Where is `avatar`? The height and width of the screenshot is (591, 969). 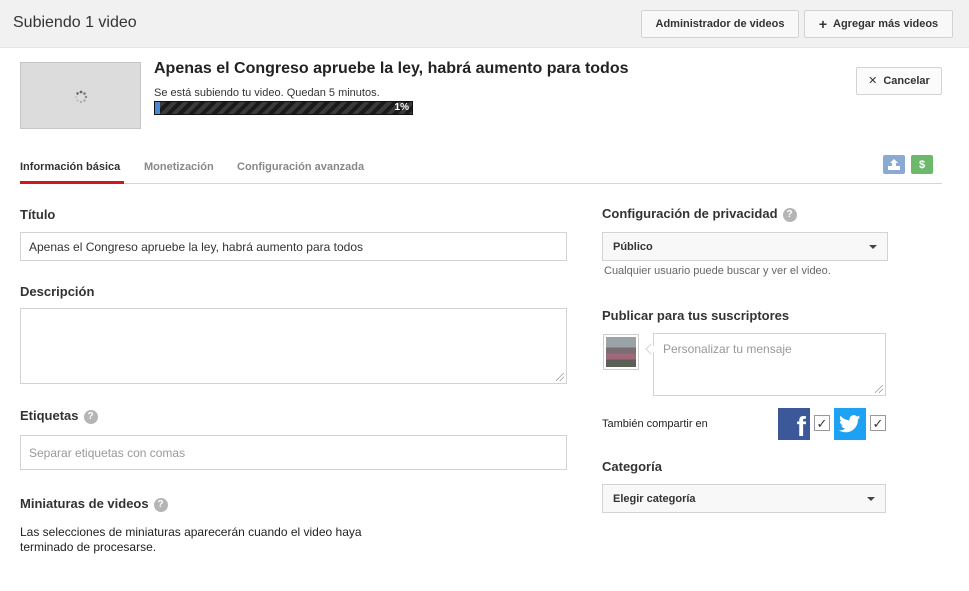
avatar is located at coordinates (621, 352).